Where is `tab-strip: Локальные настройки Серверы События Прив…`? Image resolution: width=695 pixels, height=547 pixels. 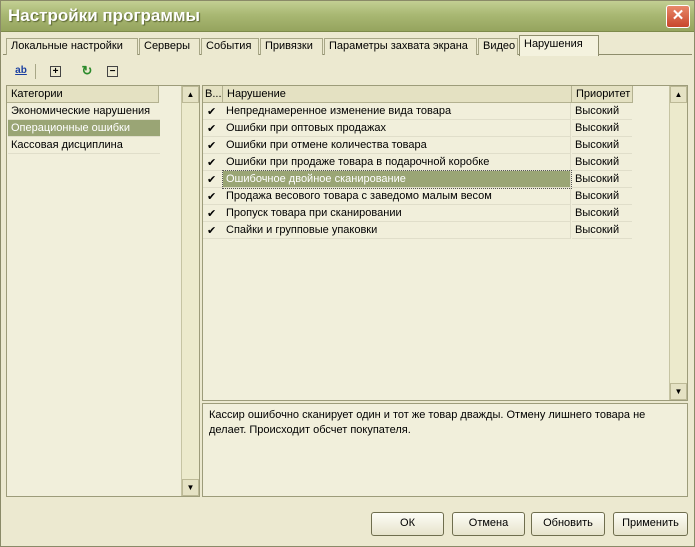
tab-strip: Локальные настройки Серверы События Прив… is located at coordinates (348, 45).